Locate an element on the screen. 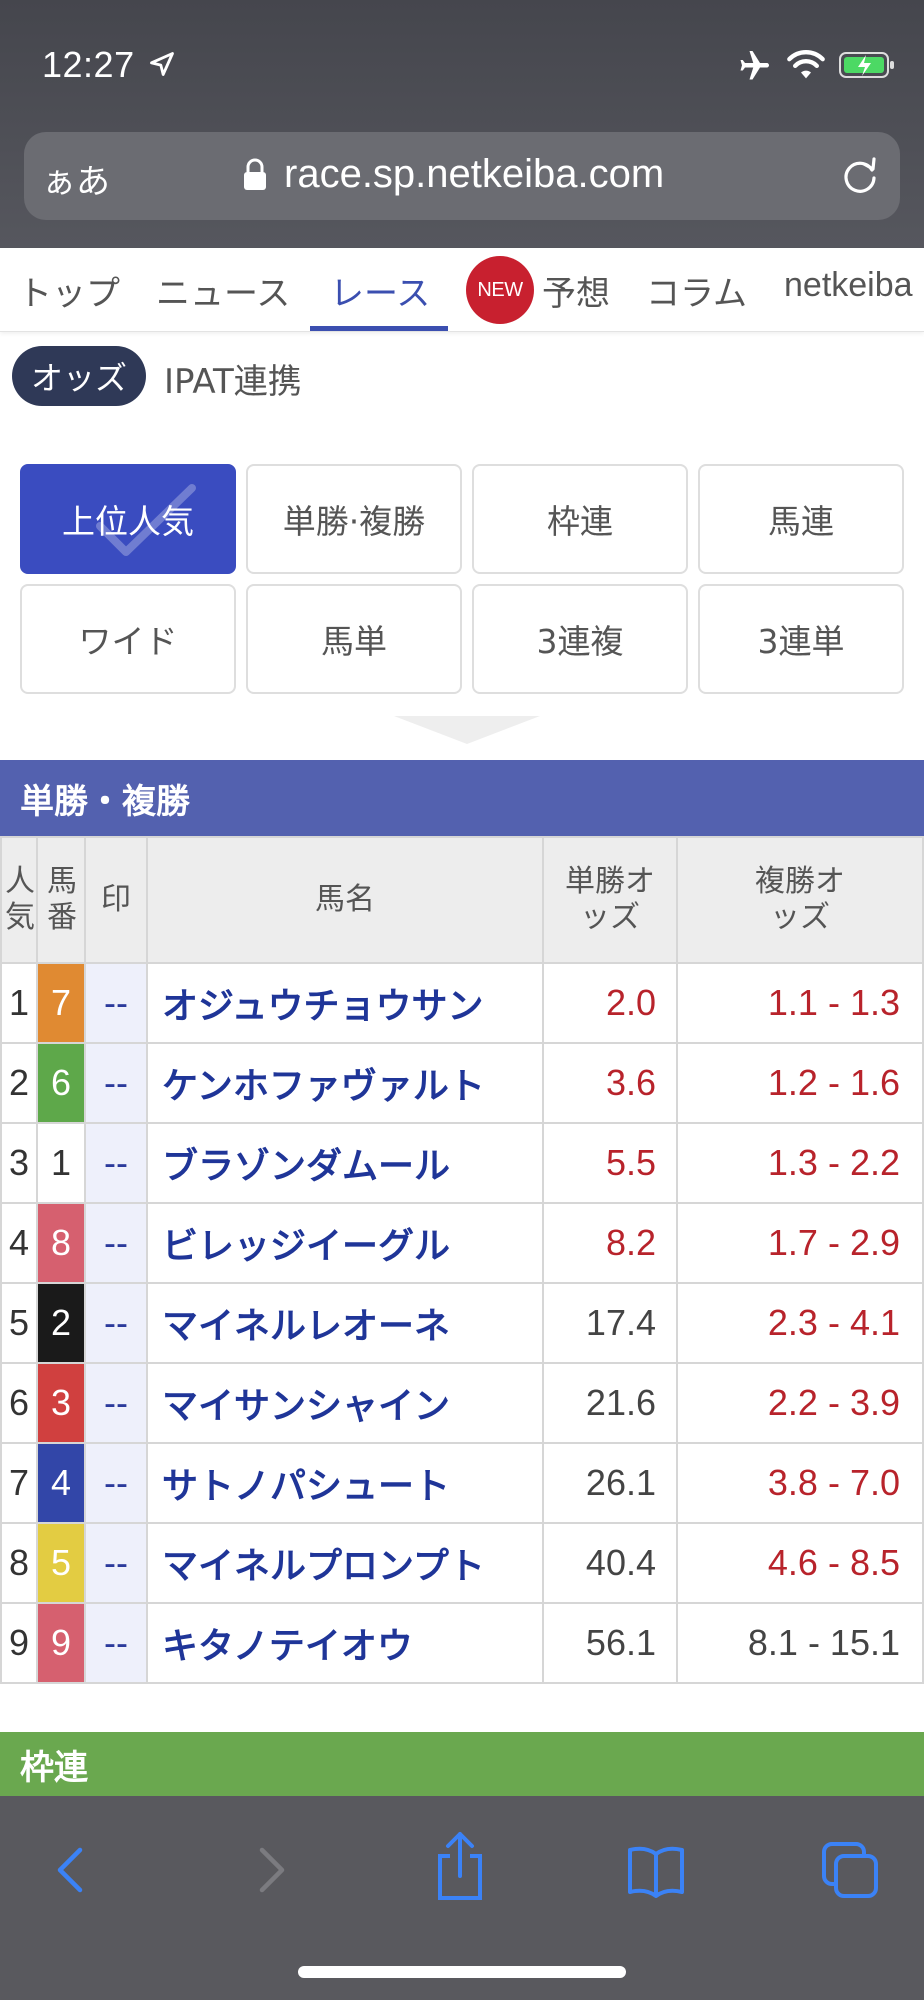  nav-netkeiba: netkeiba is located at coordinates (848, 285).